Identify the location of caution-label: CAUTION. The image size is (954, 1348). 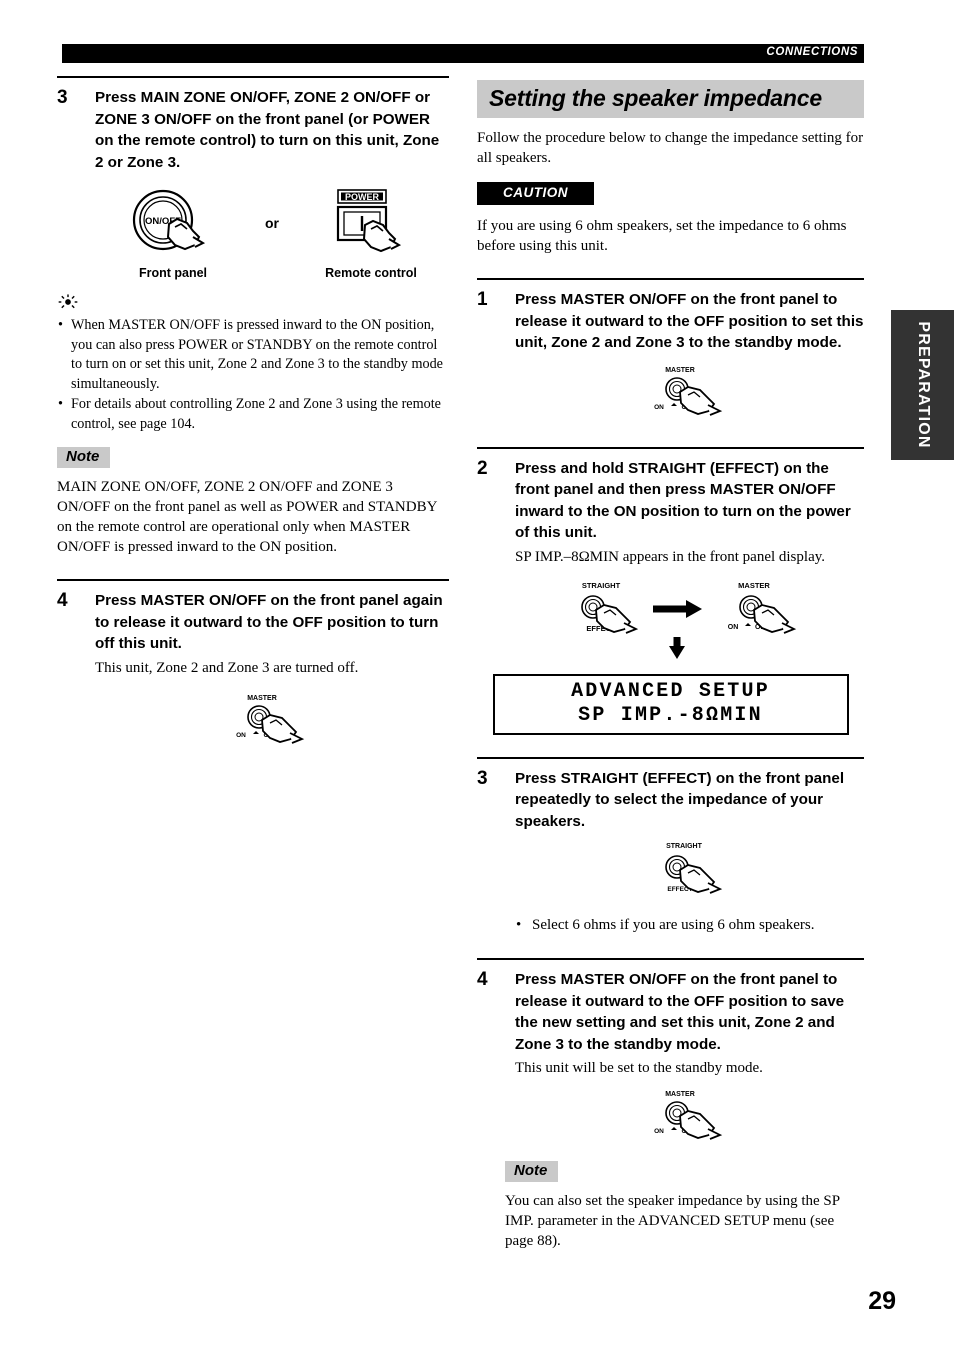
(535, 192).